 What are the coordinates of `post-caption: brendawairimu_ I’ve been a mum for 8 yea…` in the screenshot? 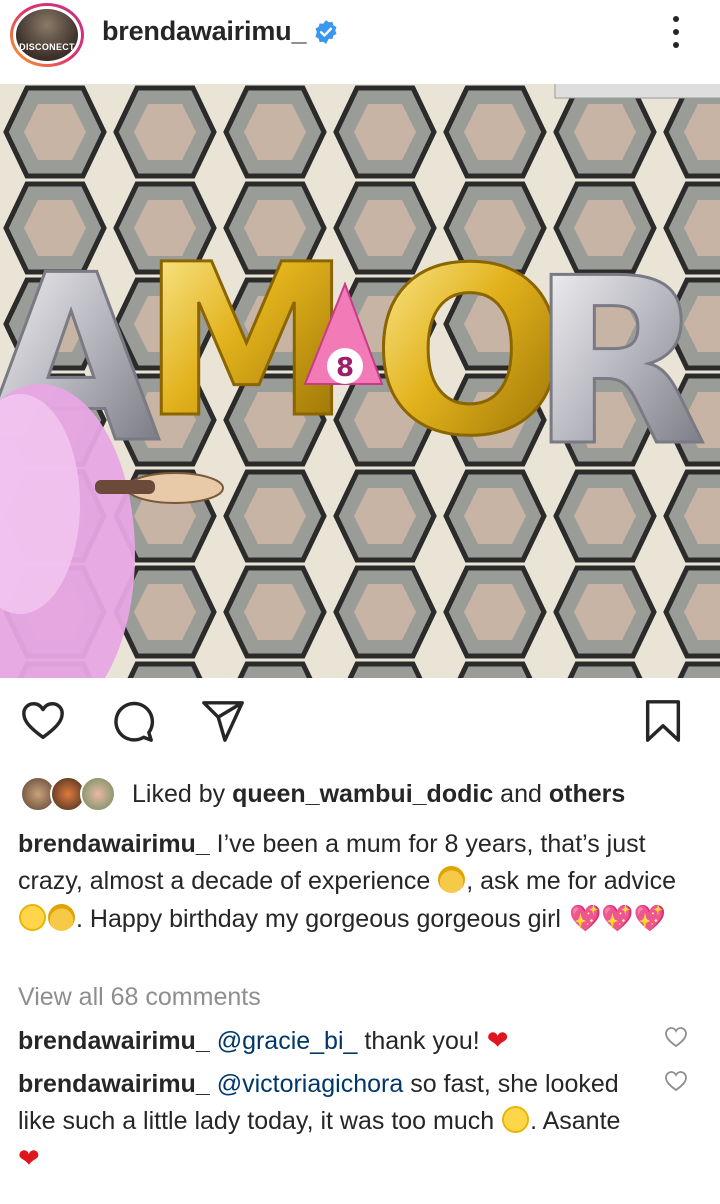 It's located at (363, 882).